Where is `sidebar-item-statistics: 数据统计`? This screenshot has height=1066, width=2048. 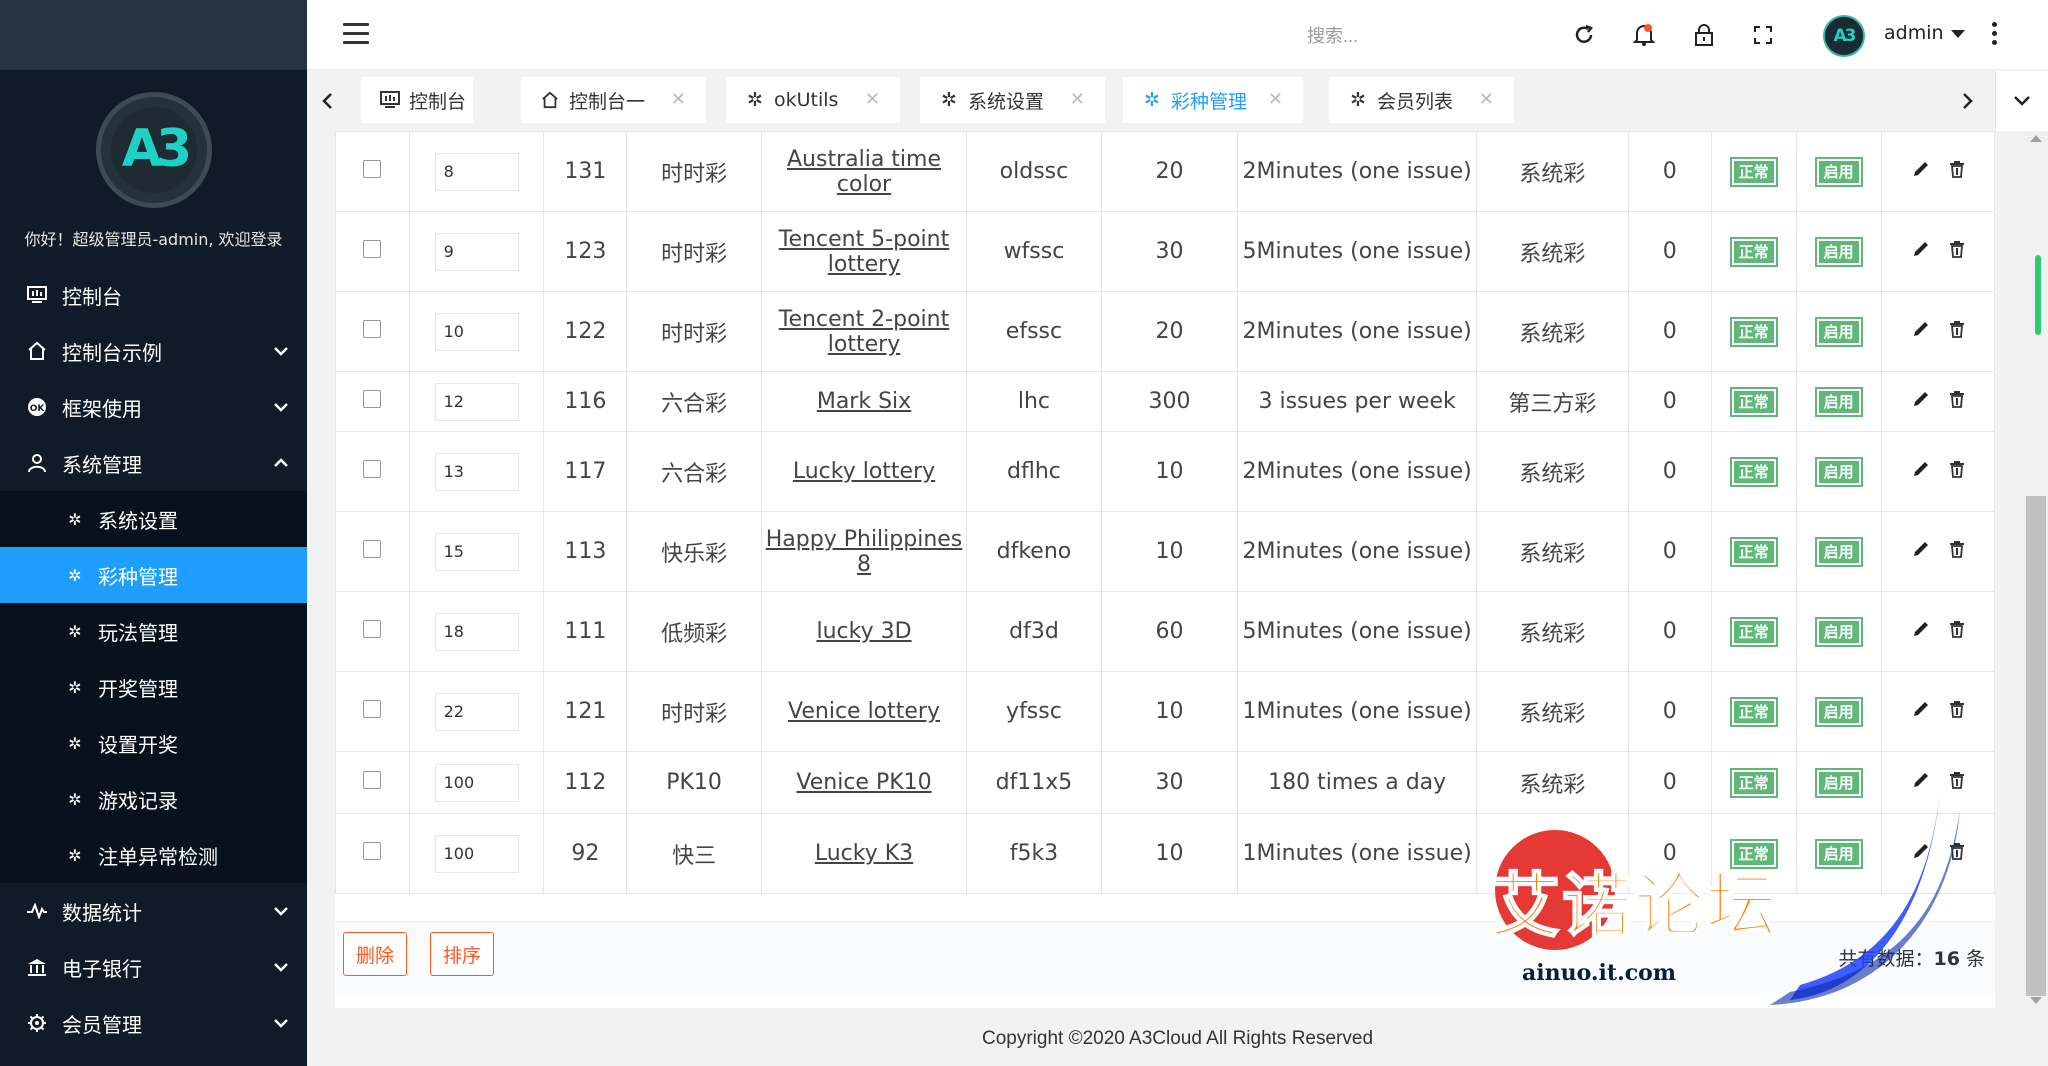
sidebar-item-statistics: 数据统计 is located at coordinates (153, 911).